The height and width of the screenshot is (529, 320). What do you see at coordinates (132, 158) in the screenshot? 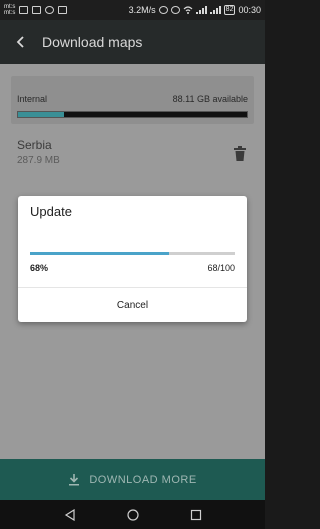
I see `list-item-map: Serbia 287.9 MB` at bounding box center [132, 158].